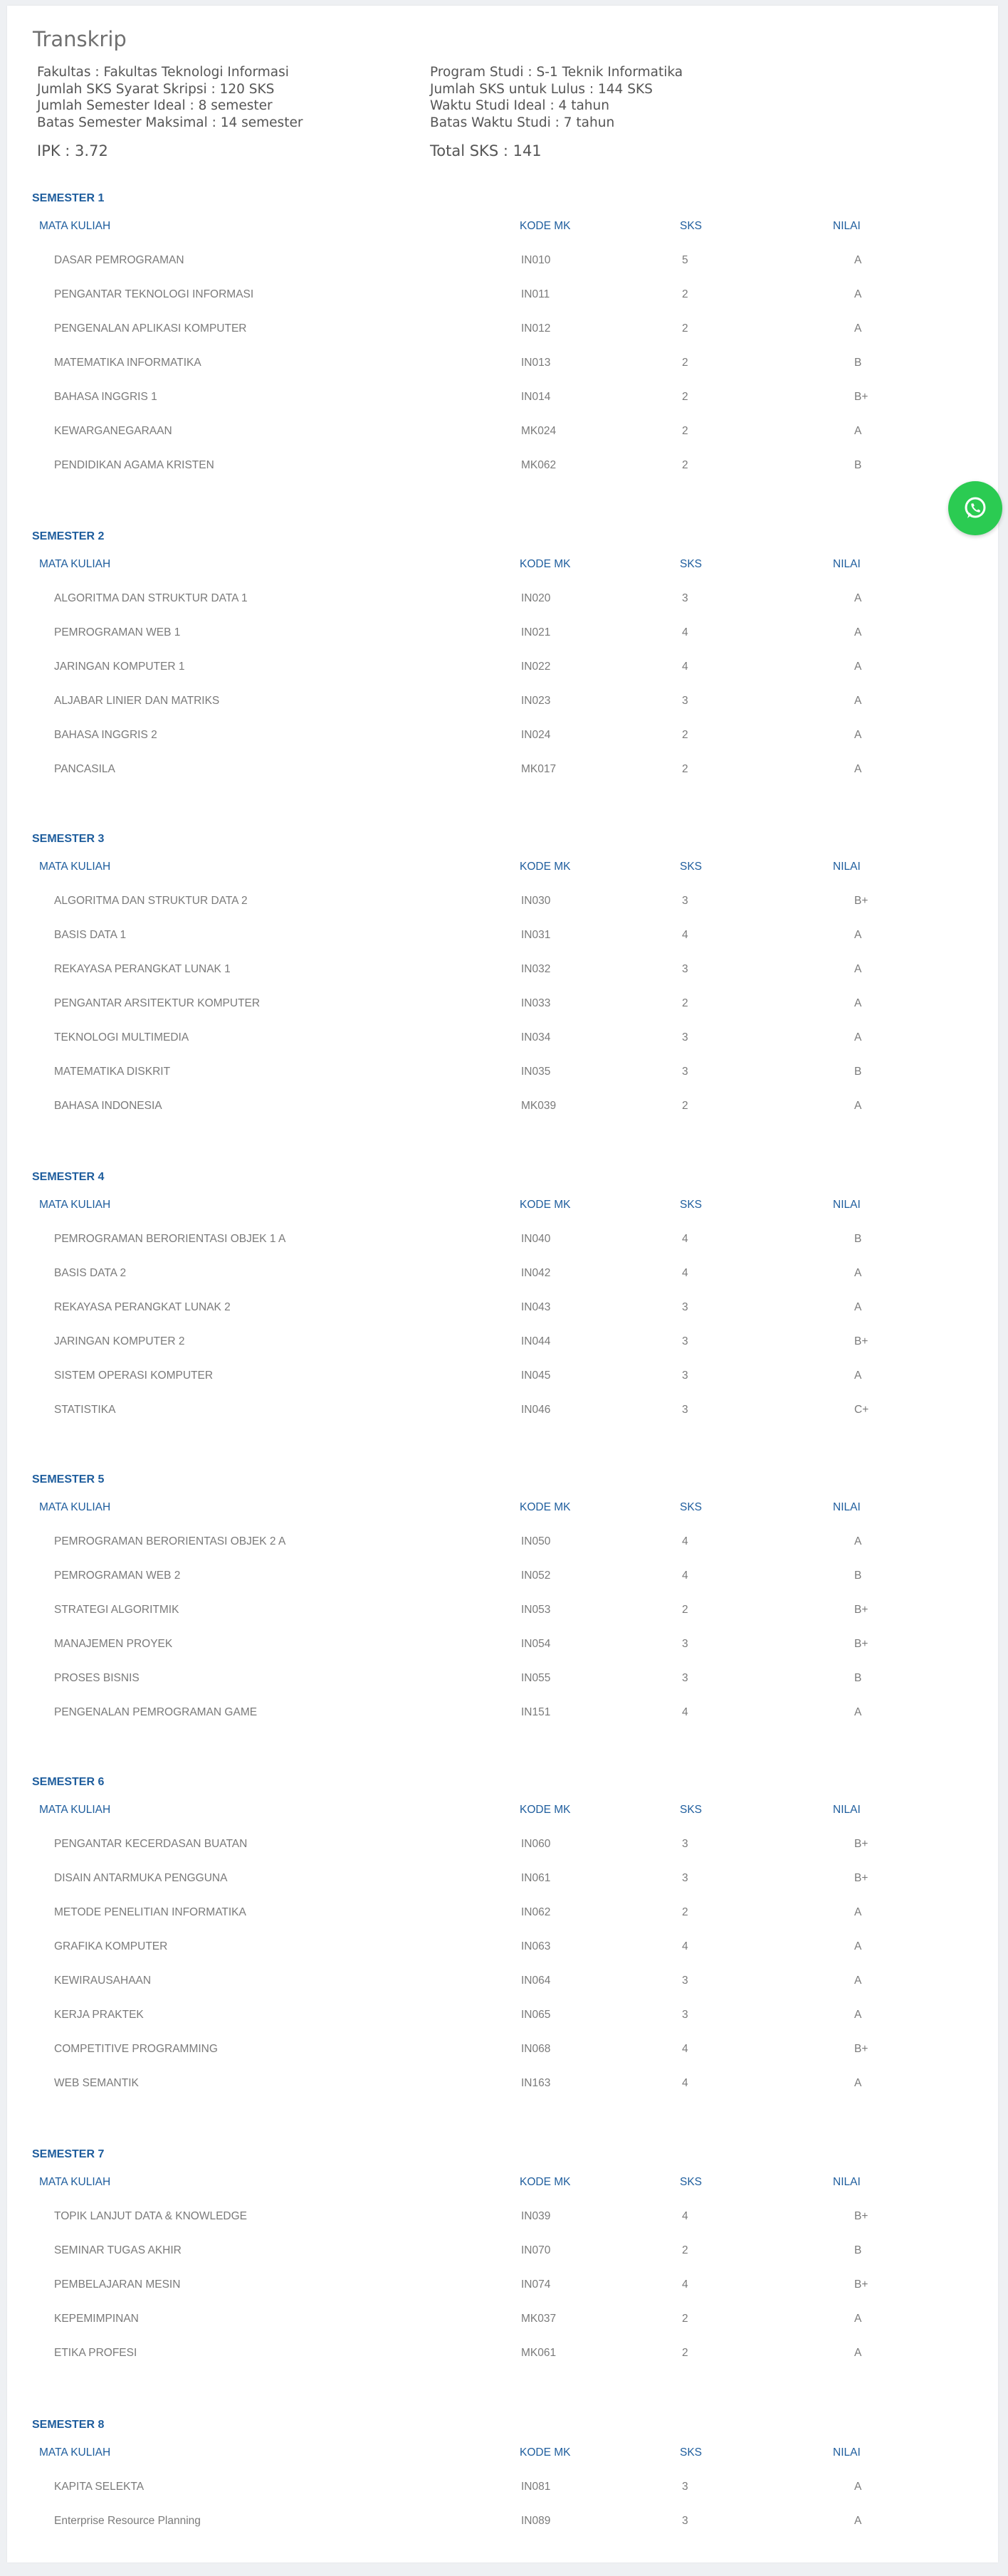 The height and width of the screenshot is (2576, 1008). What do you see at coordinates (113, 1644) in the screenshot?
I see `course-name: MANAJEMEN PROYEK` at bounding box center [113, 1644].